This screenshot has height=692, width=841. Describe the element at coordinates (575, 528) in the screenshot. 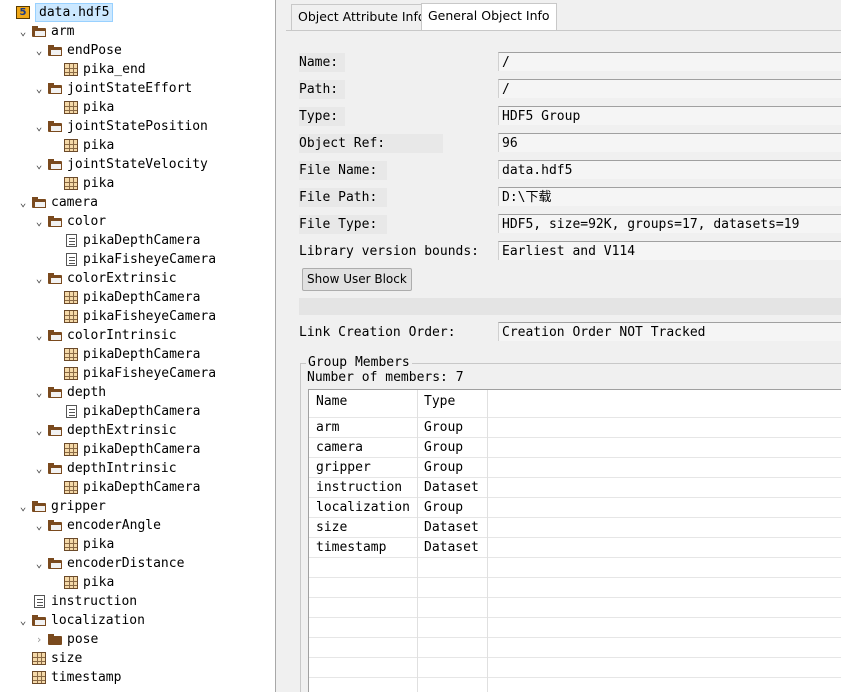

I see `table-row: size Dataset` at that location.